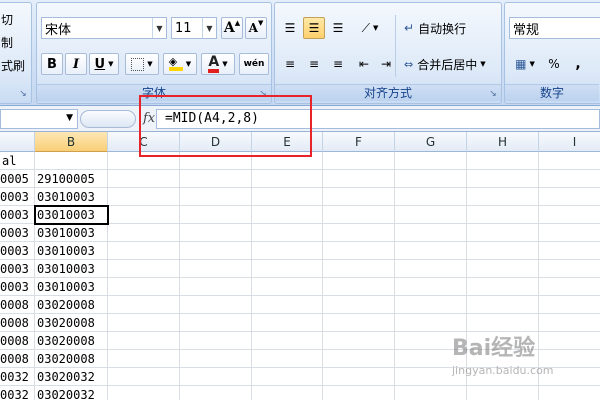 The height and width of the screenshot is (400, 600). What do you see at coordinates (17, 179) in the screenshot?
I see `cell-a: 0005` at bounding box center [17, 179].